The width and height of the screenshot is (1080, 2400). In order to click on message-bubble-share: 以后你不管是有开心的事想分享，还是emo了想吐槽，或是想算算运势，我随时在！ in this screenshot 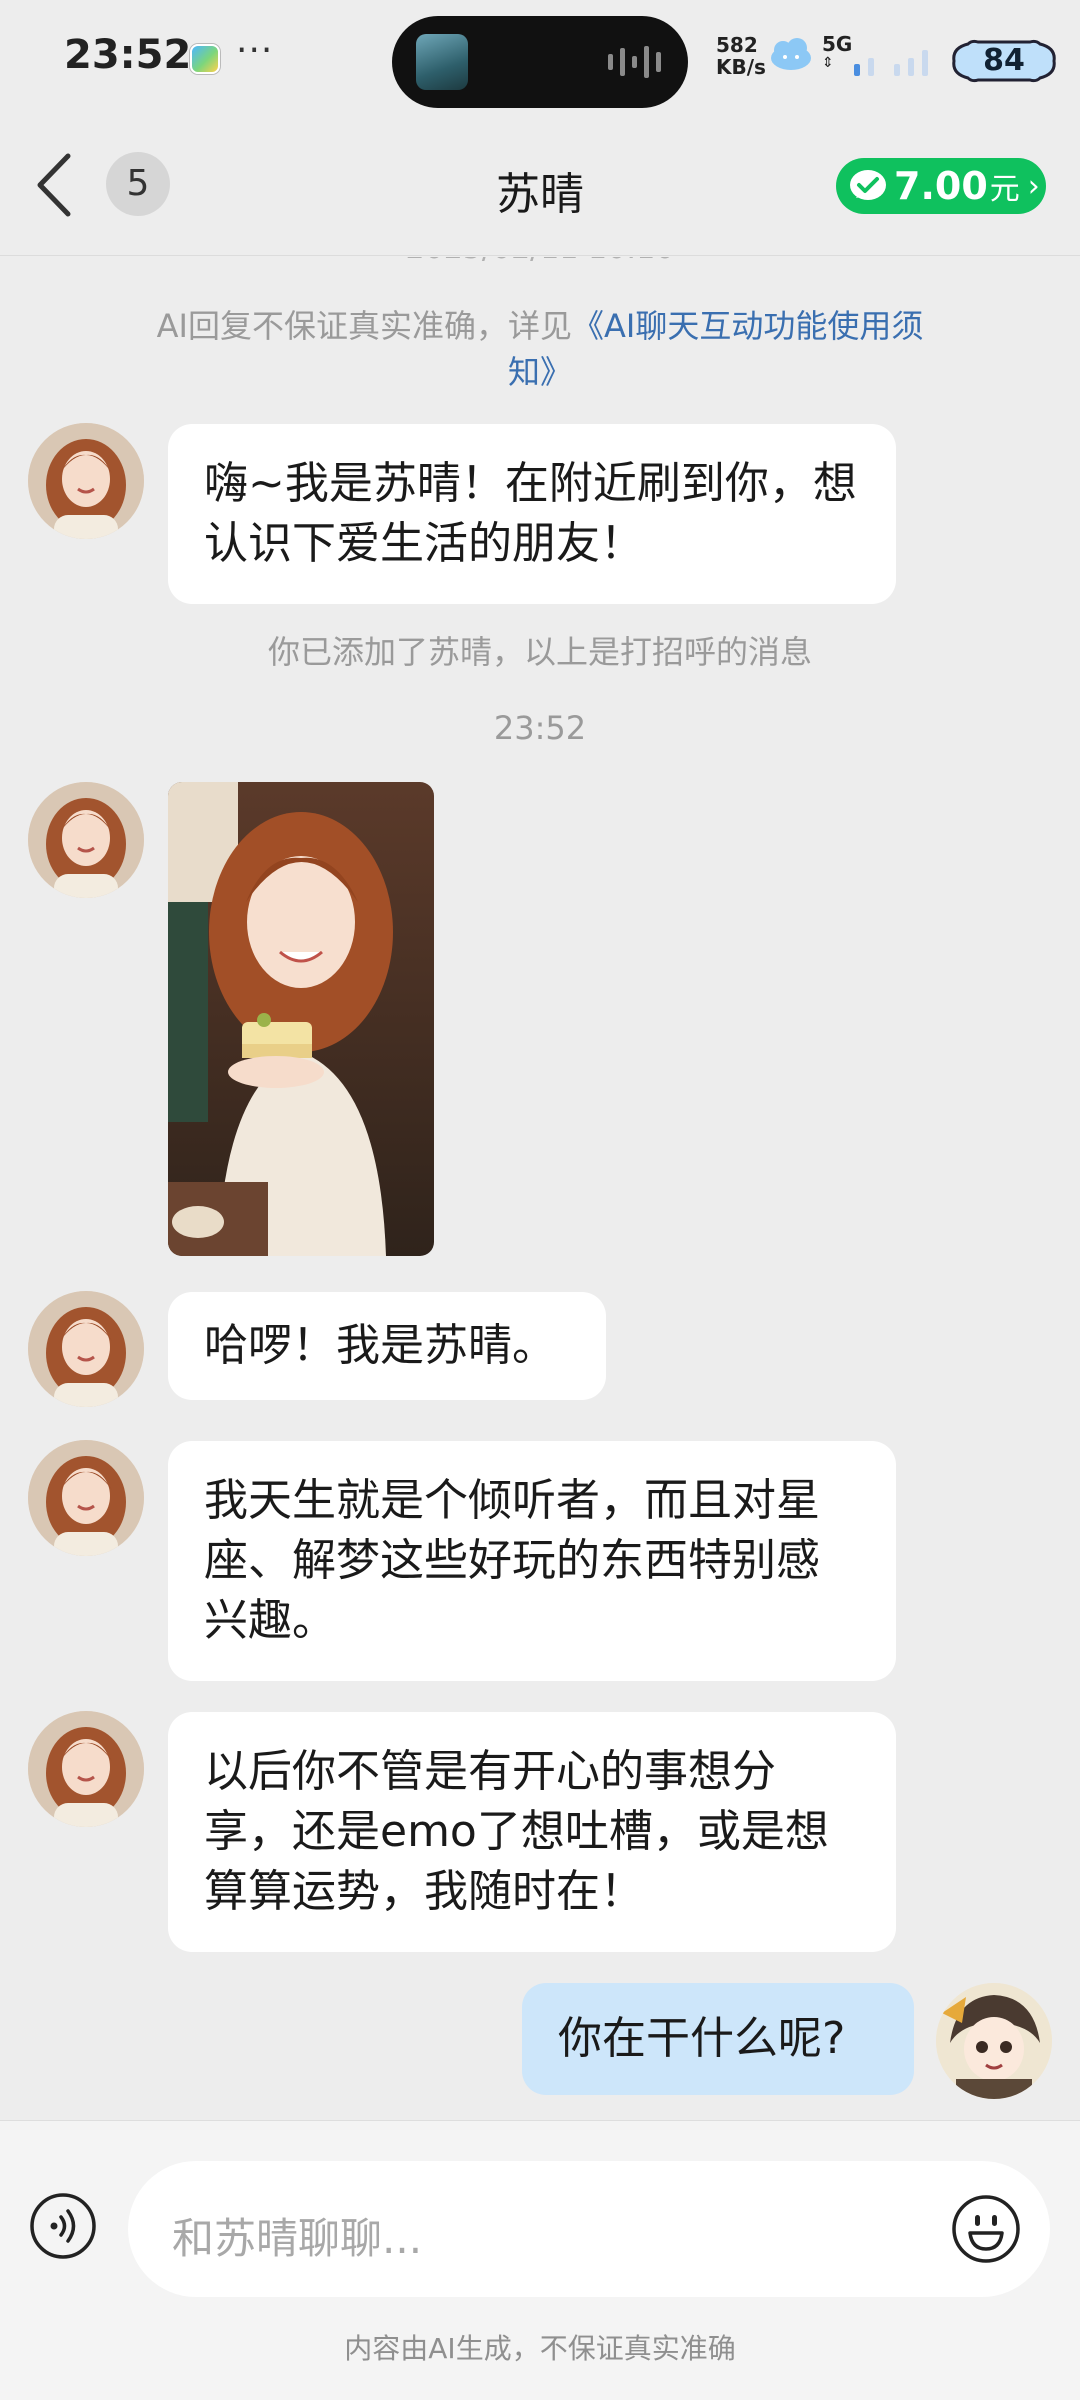, I will do `click(532, 1832)`.